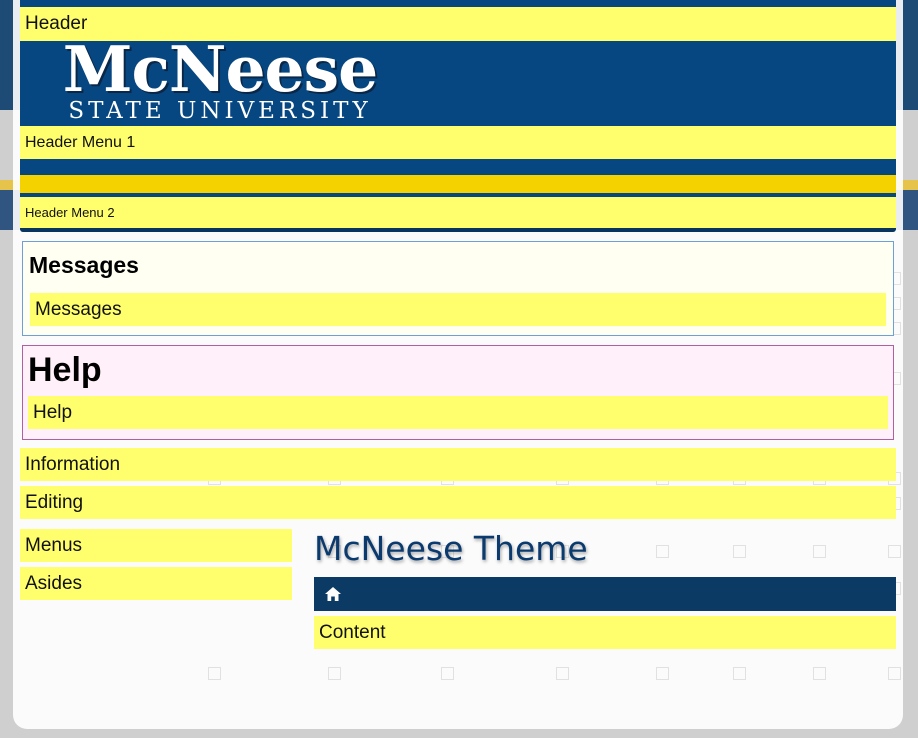  Describe the element at coordinates (605, 594) in the screenshot. I see `breadcrumb` at that location.